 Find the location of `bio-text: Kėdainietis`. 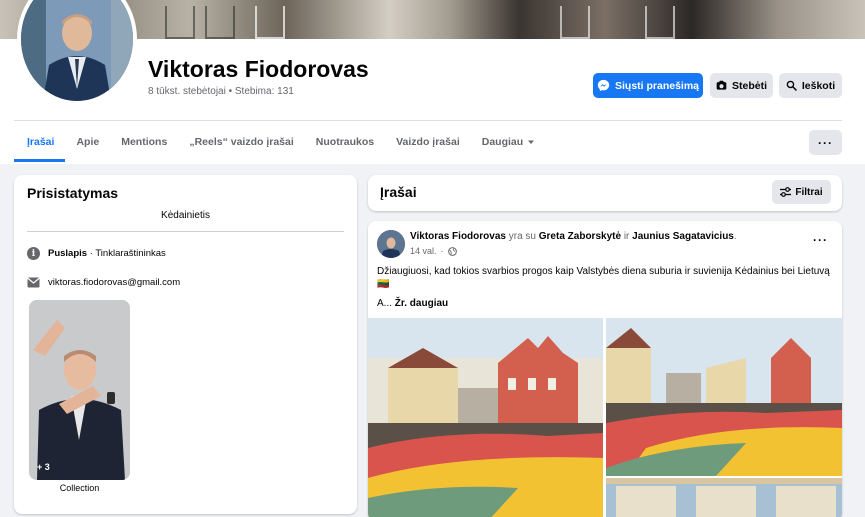

bio-text: Kėdainietis is located at coordinates (185, 215).